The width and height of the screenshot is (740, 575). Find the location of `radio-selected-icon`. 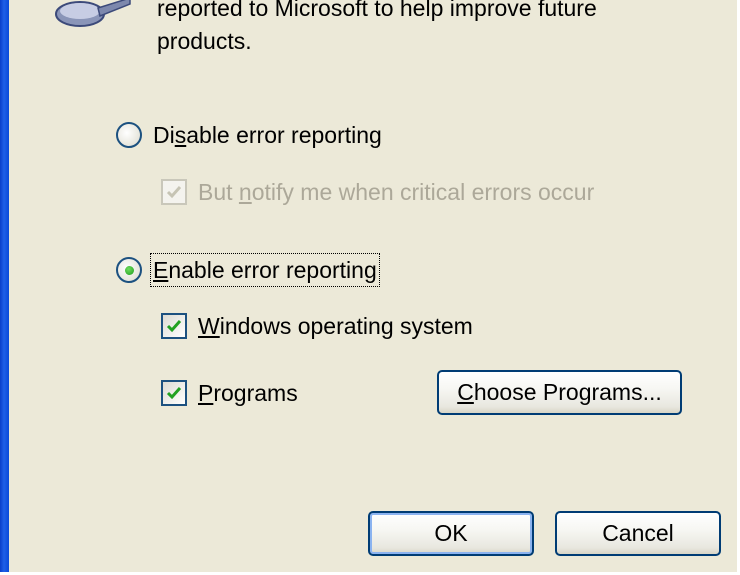

radio-selected-icon is located at coordinates (129, 270).